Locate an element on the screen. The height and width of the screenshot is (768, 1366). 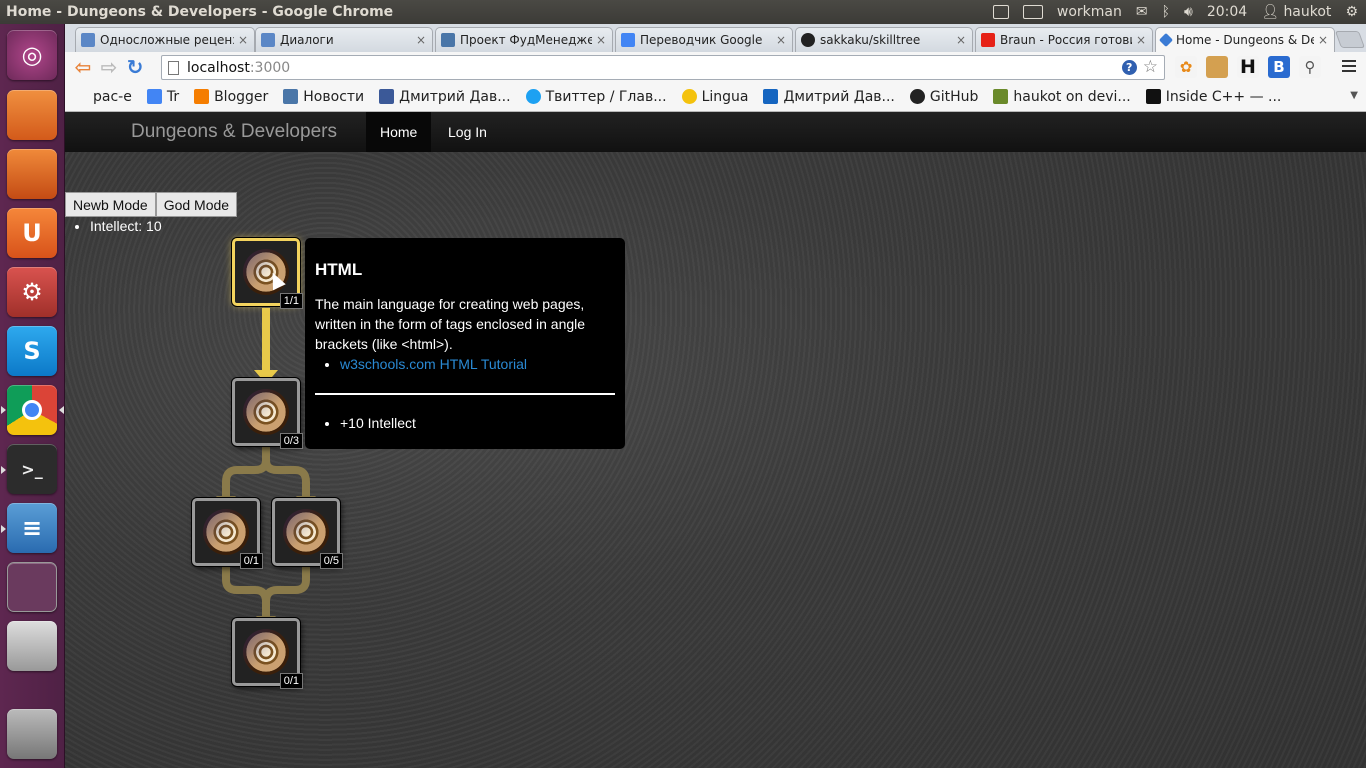
paw-extension-icon: ✿ is located at coordinates (1186, 67).